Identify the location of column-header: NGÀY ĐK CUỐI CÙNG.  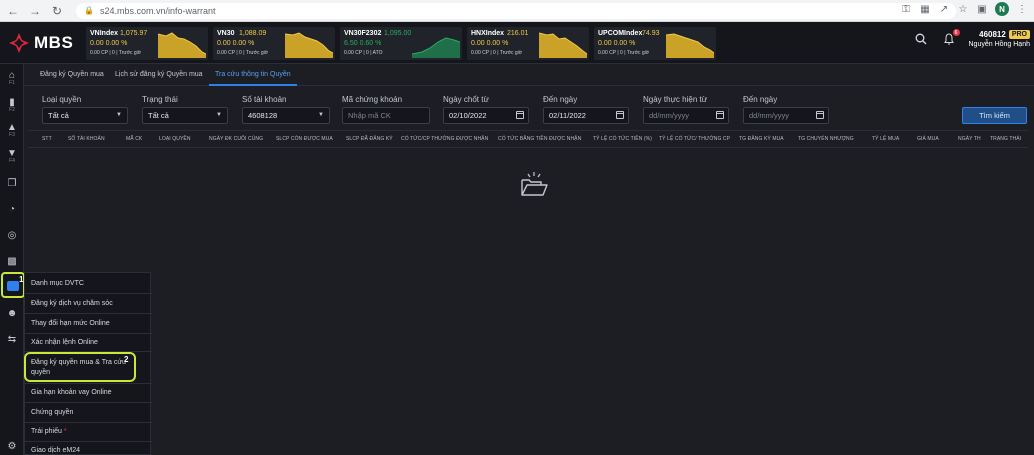
(236, 139).